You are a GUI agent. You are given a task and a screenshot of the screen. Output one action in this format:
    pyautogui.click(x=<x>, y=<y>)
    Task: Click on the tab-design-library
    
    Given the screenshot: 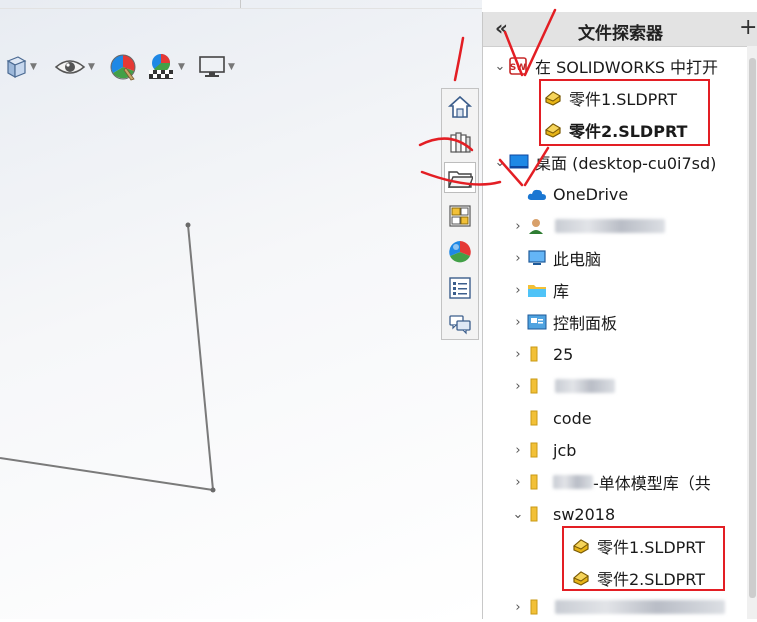 What is the action you would take?
    pyautogui.click(x=460, y=141)
    